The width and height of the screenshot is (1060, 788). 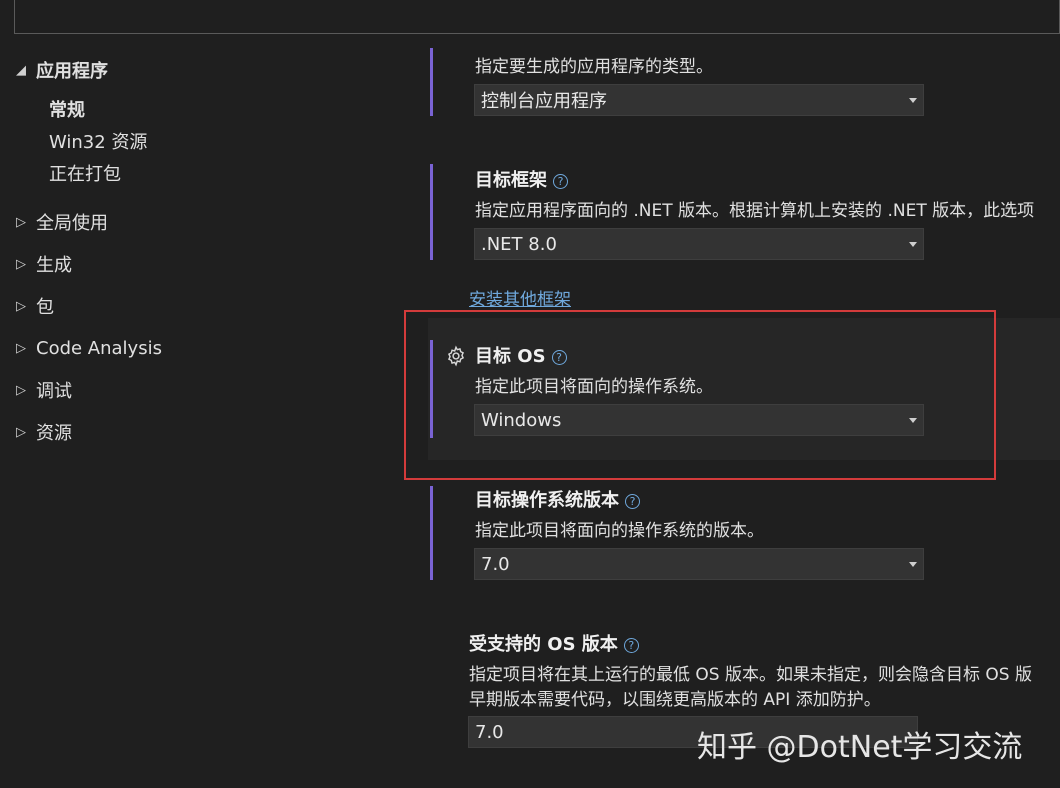 What do you see at coordinates (699, 564) in the screenshot?
I see `target-os-version-dropdown: 7.0` at bounding box center [699, 564].